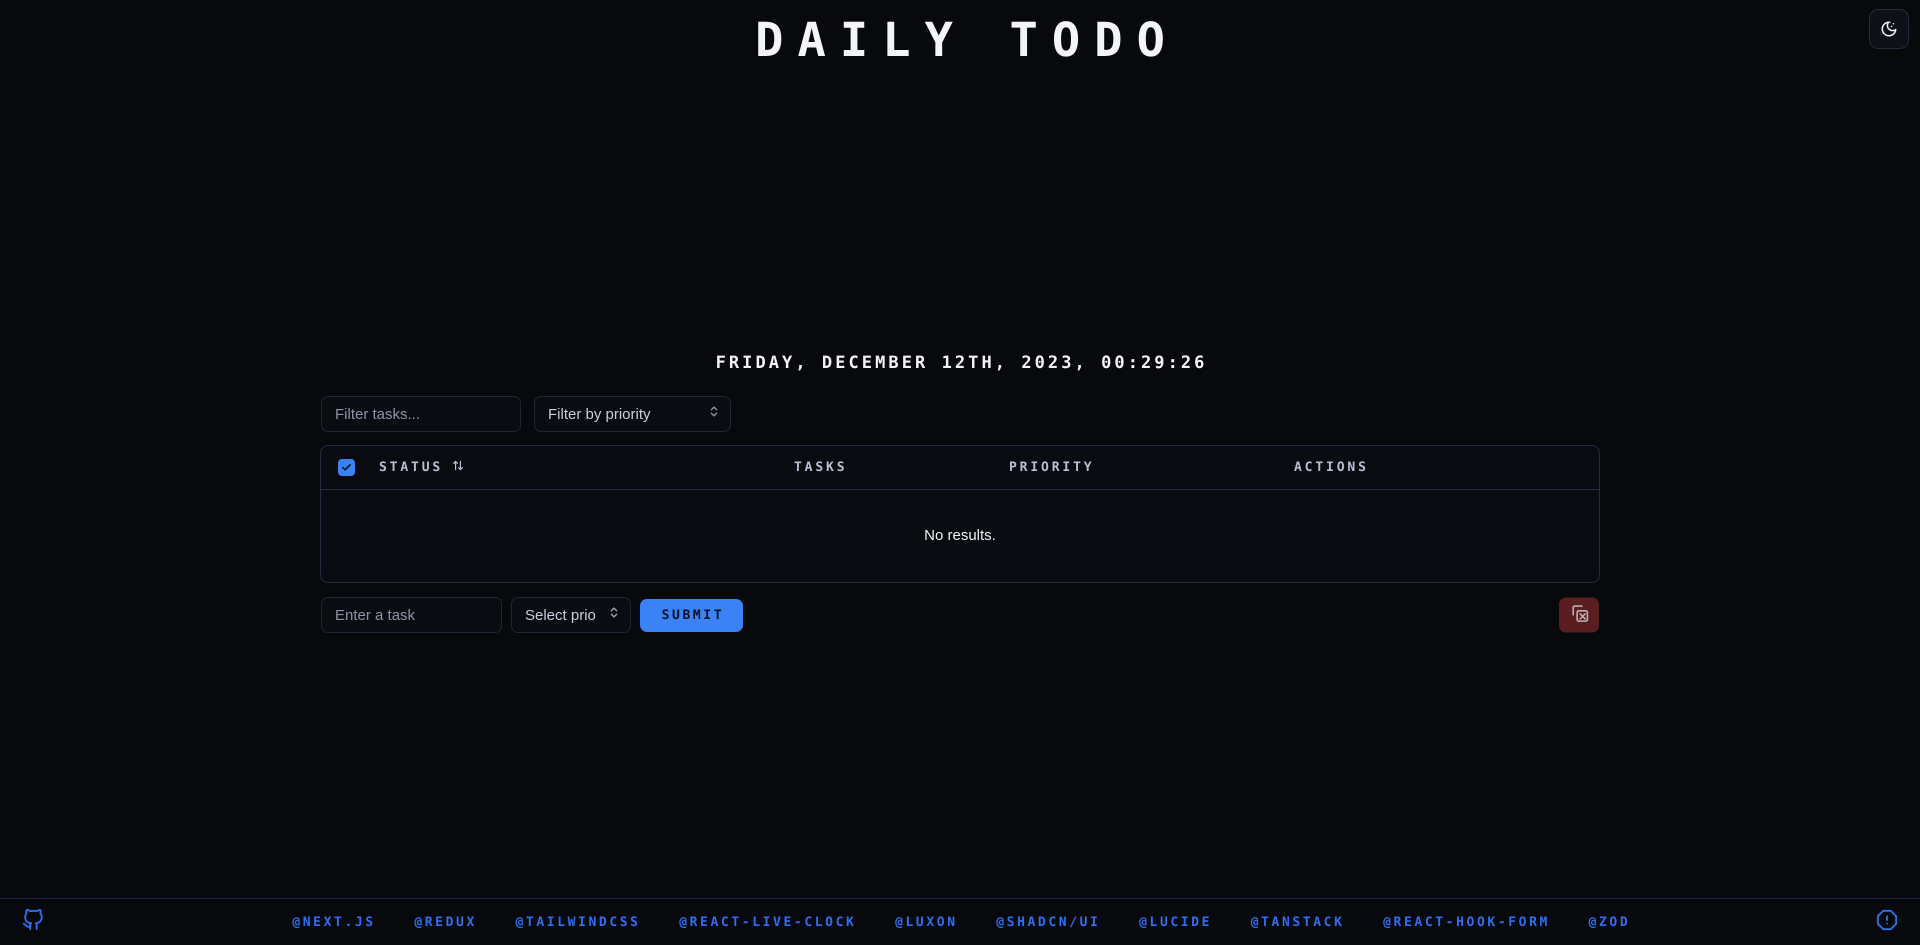 This screenshot has width=1920, height=945. Describe the element at coordinates (1296, 922) in the screenshot. I see `footer-link-tanstack: @TANSTACK` at that location.